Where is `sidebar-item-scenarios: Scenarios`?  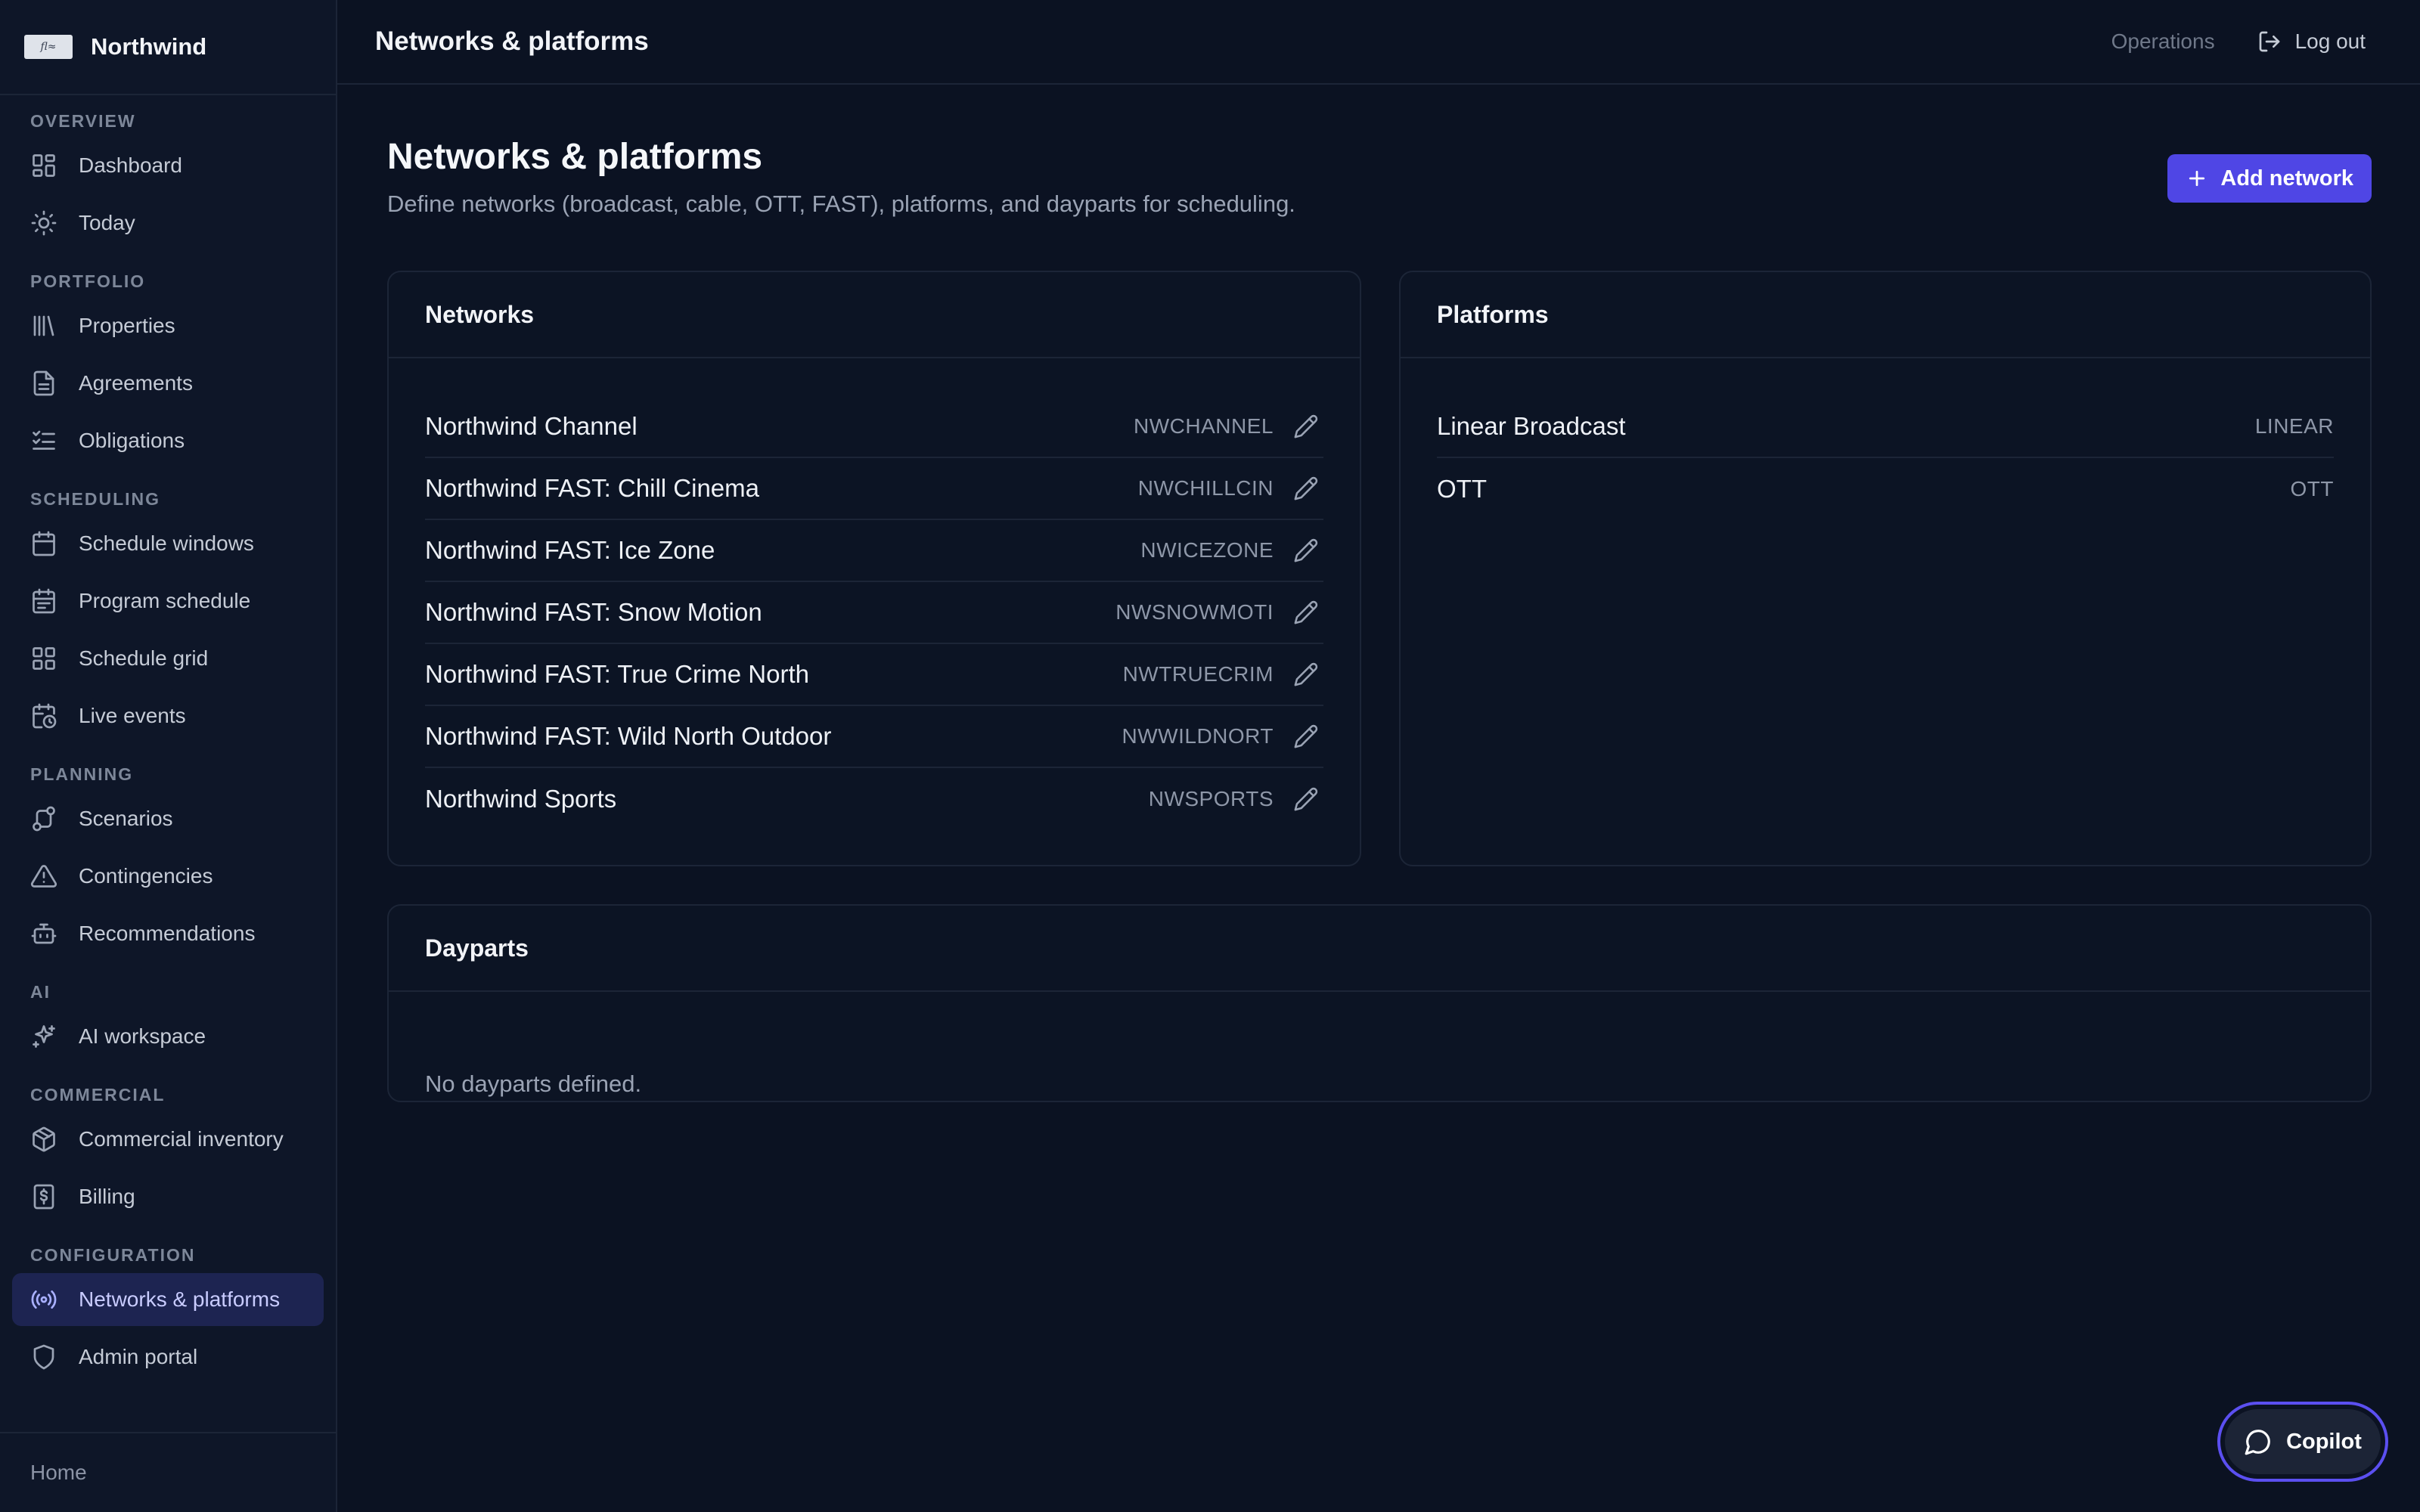 sidebar-item-scenarios: Scenarios is located at coordinates (168, 818).